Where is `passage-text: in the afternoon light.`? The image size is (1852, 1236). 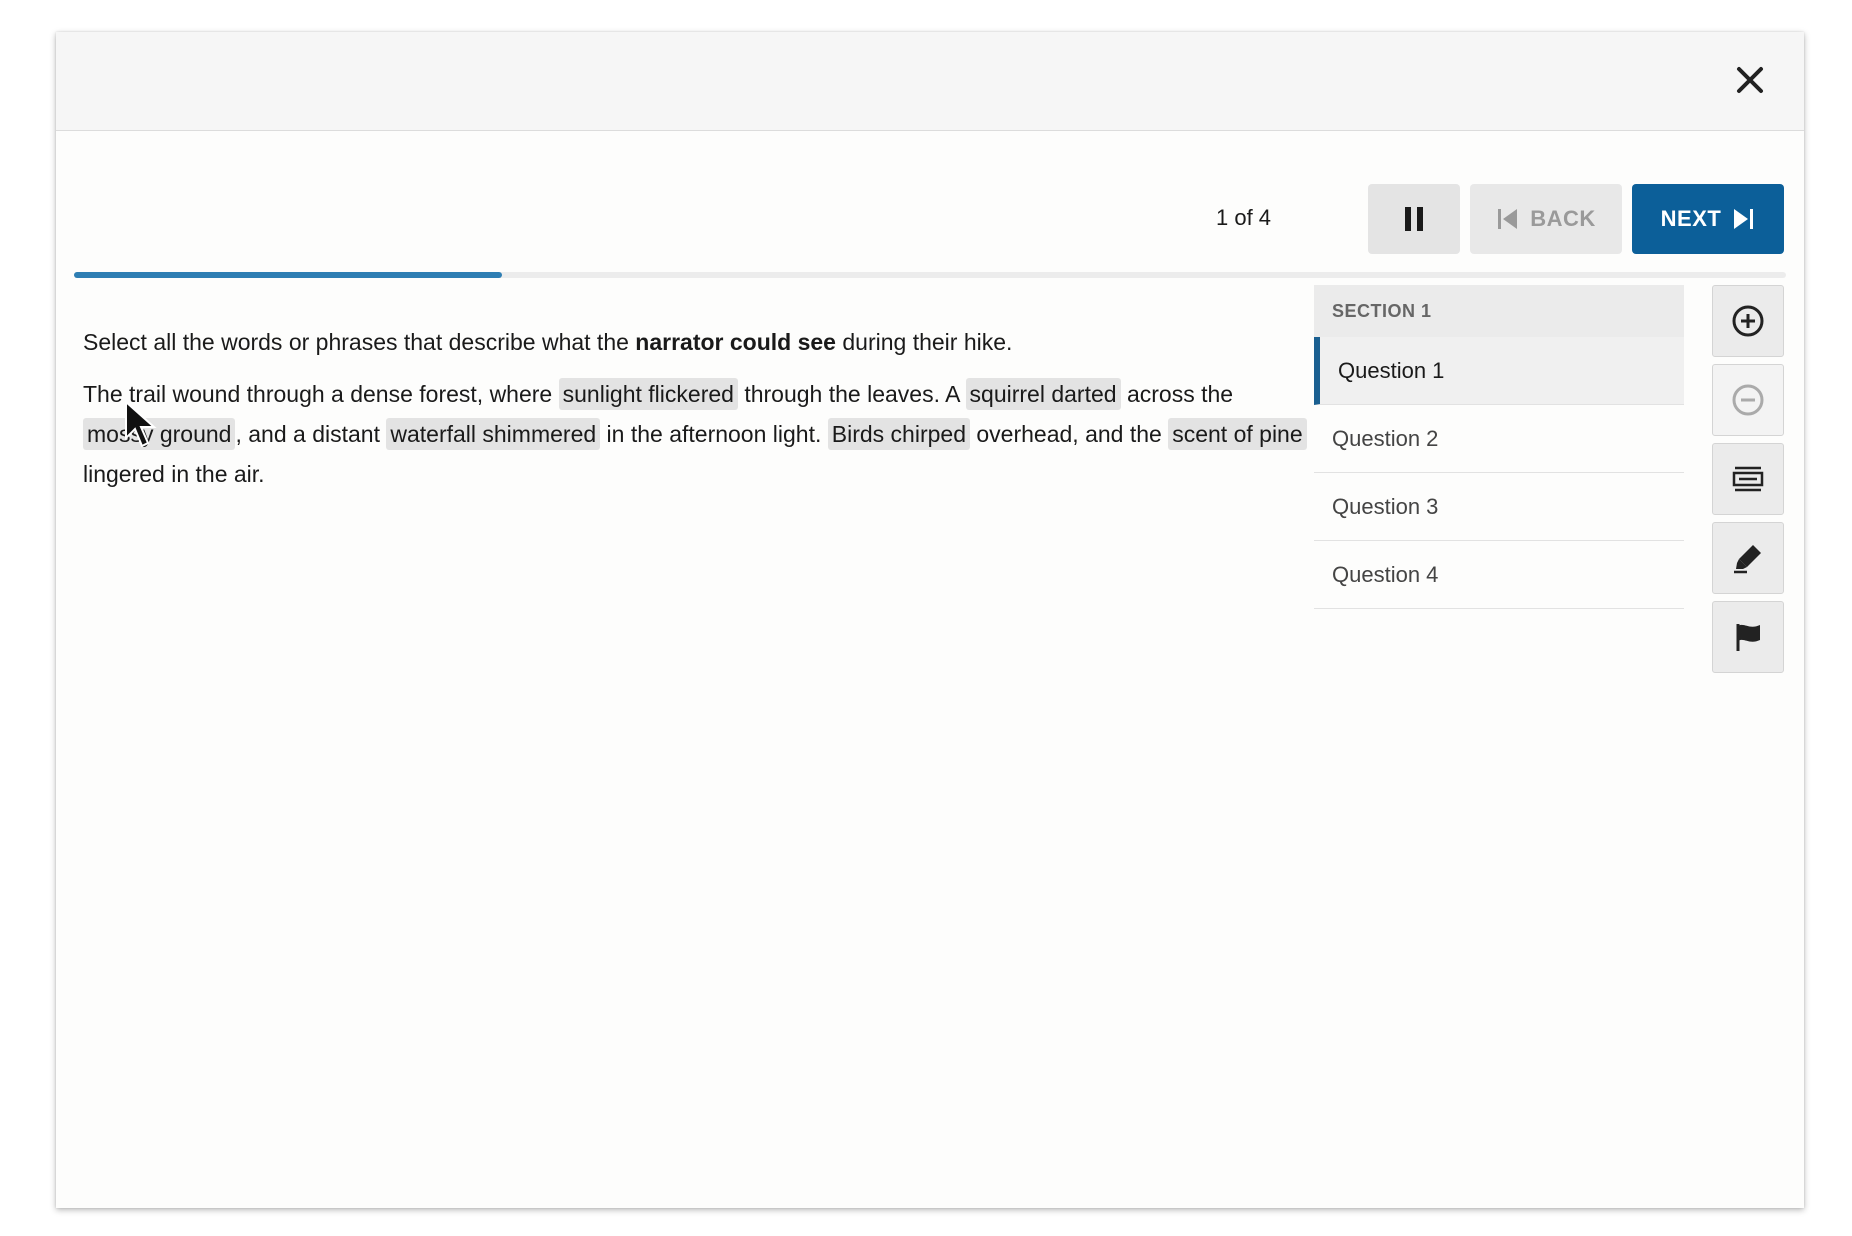
passage-text: in the afternoon light. is located at coordinates (714, 434).